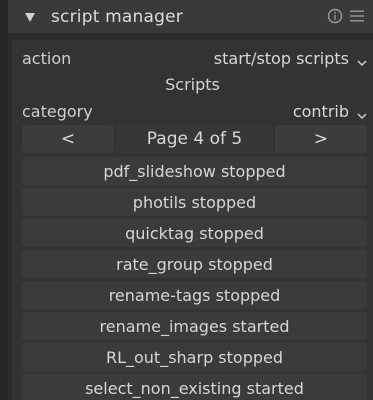 The height and width of the screenshot is (400, 373). I want to click on script-button-rename-tags: rename-tags stopped, so click(194, 295).